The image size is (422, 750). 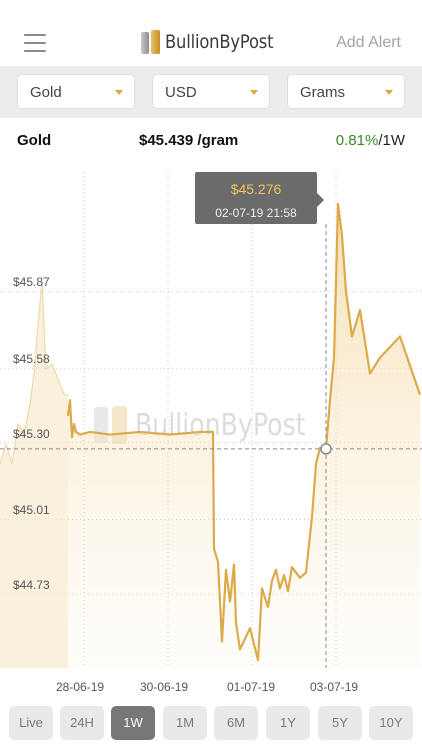 What do you see at coordinates (166, 140) in the screenshot?
I see `price-value: $45.439` at bounding box center [166, 140].